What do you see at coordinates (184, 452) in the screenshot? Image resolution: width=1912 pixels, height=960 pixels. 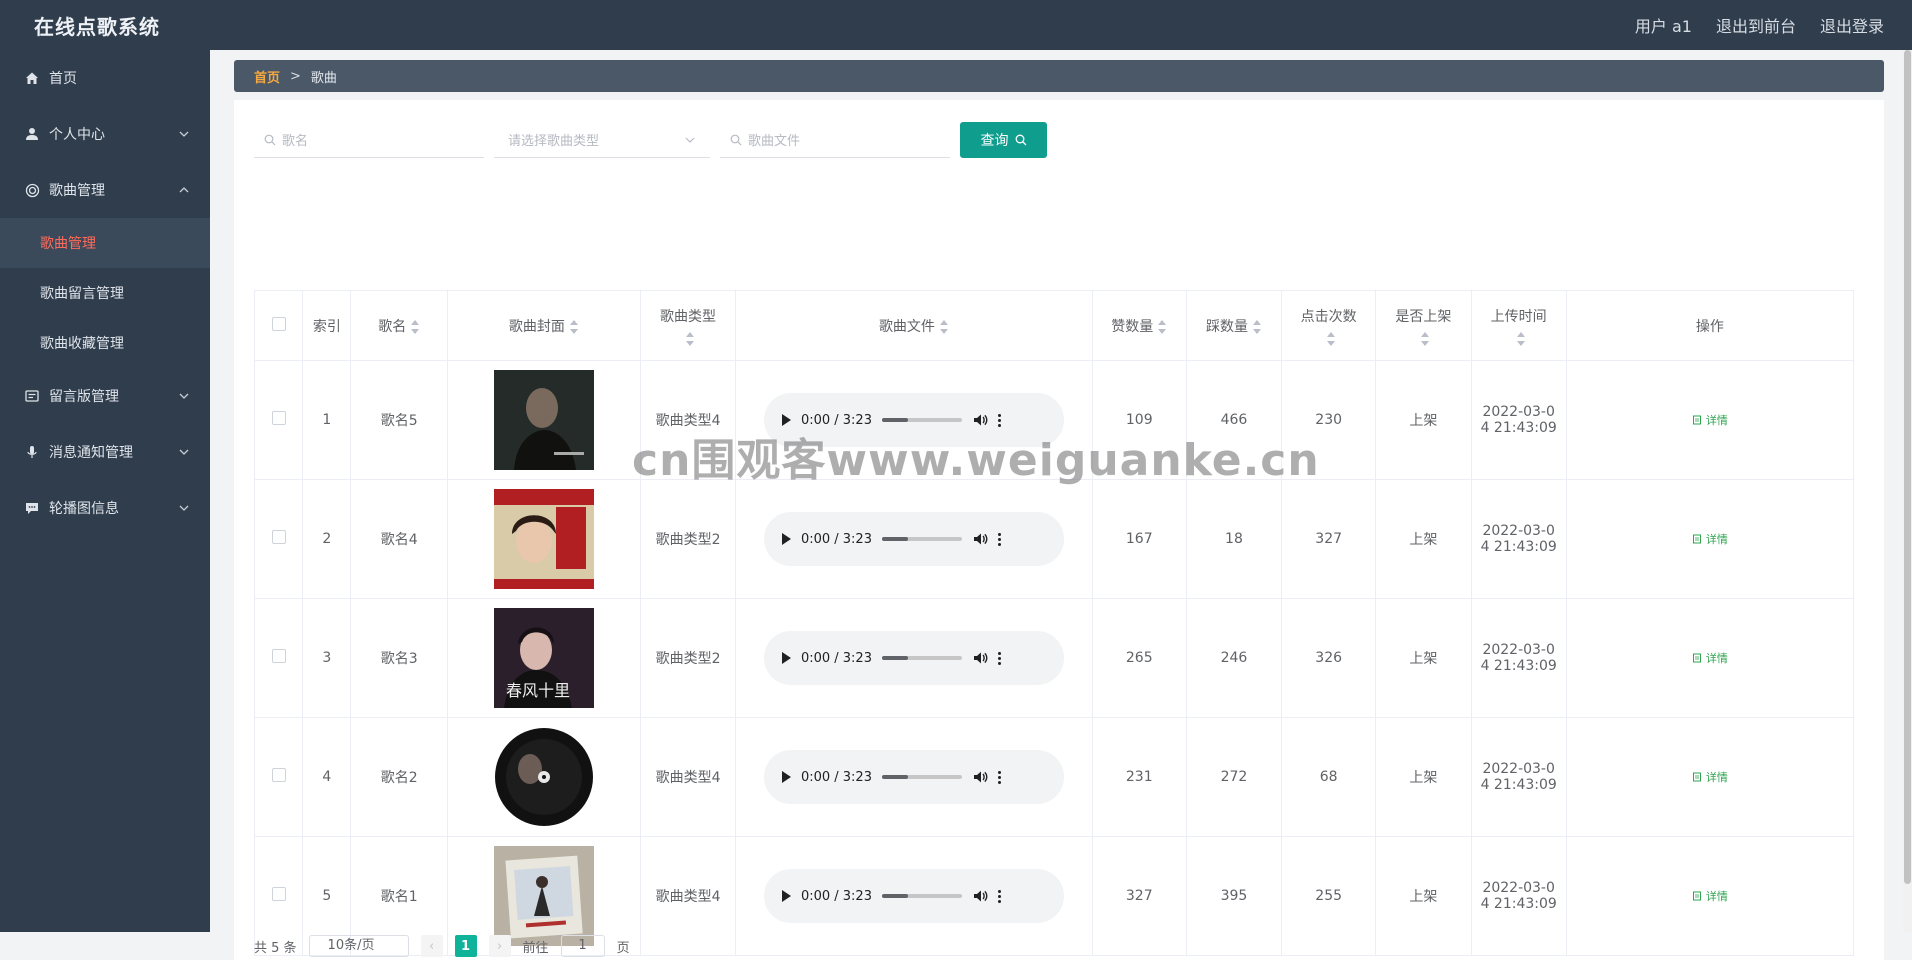 I see `chevron-down-icon` at bounding box center [184, 452].